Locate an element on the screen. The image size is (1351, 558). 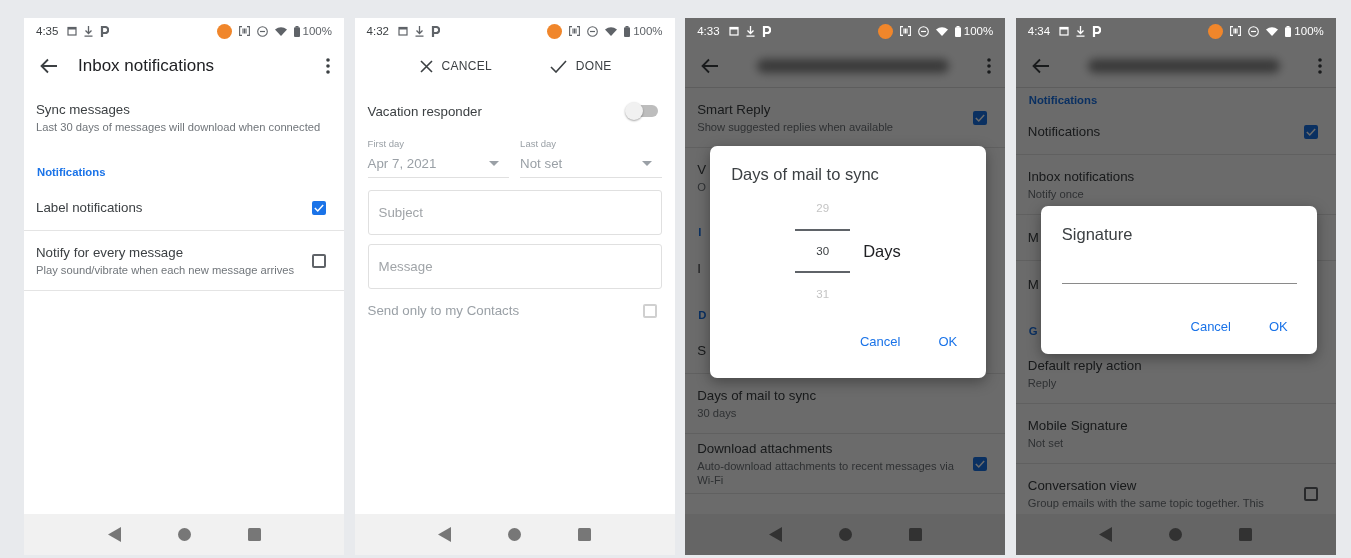
field-label: First day is located at coordinates (386, 143).